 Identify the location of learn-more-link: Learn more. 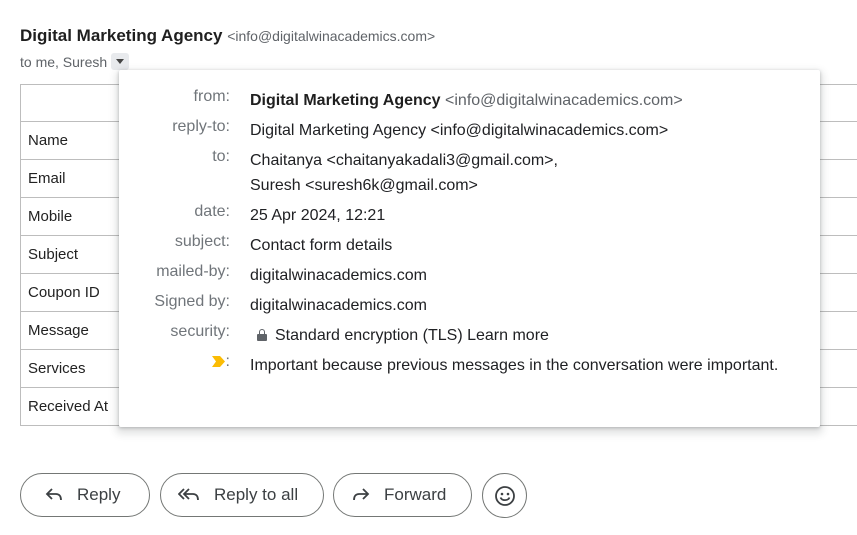
(508, 335).